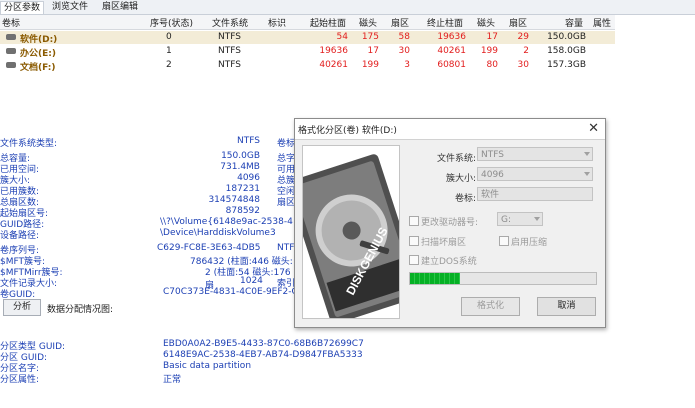 This screenshot has height=408, width=695. Describe the element at coordinates (20, 380) in the screenshot. I see `partition-attr-label: 分区属性:` at that location.